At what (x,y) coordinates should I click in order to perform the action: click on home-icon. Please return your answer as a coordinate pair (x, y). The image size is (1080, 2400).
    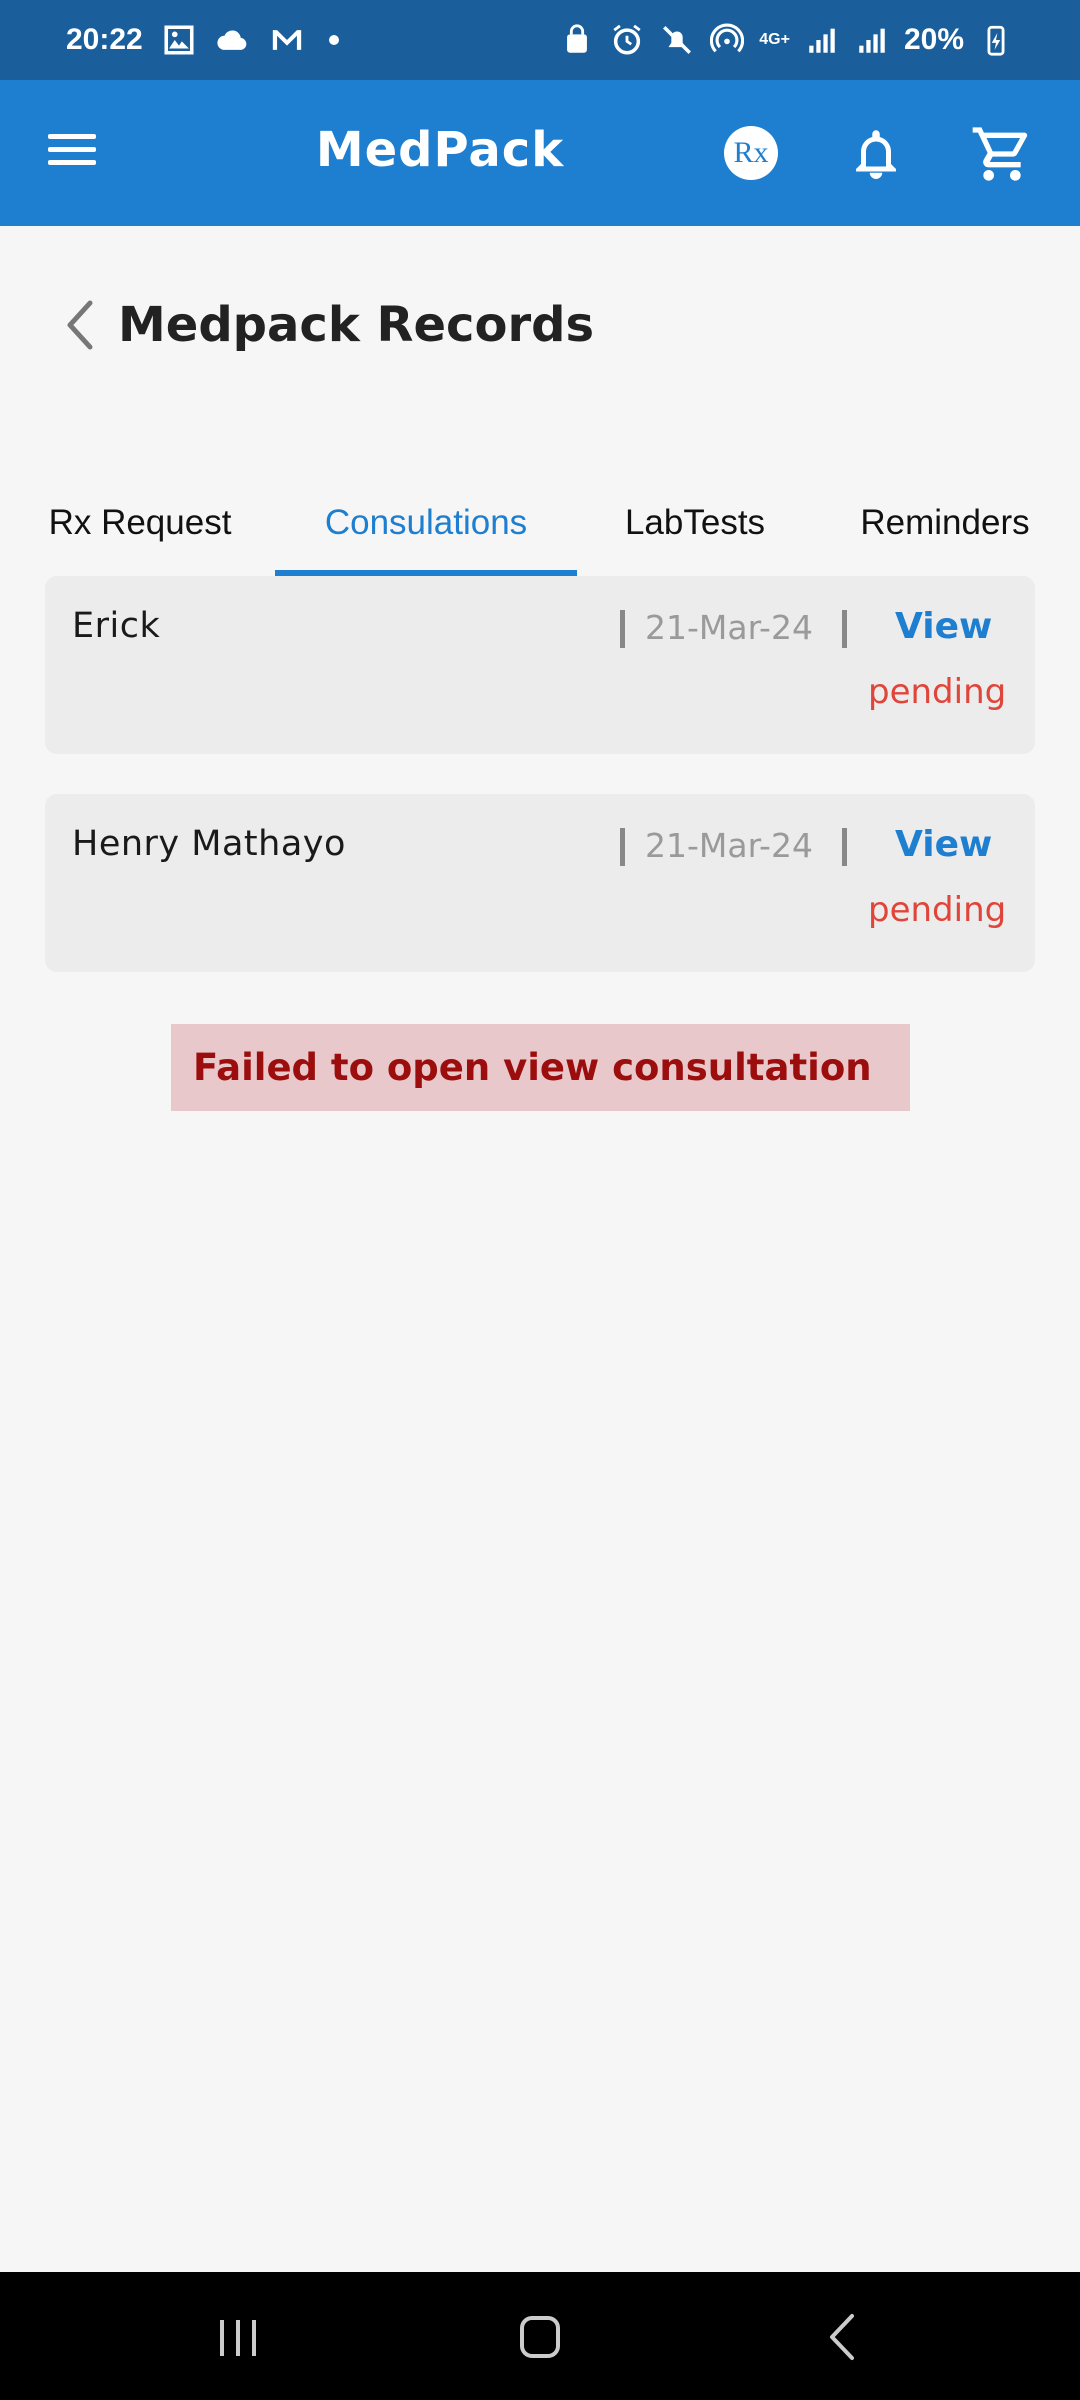
    Looking at the image, I should click on (540, 2337).